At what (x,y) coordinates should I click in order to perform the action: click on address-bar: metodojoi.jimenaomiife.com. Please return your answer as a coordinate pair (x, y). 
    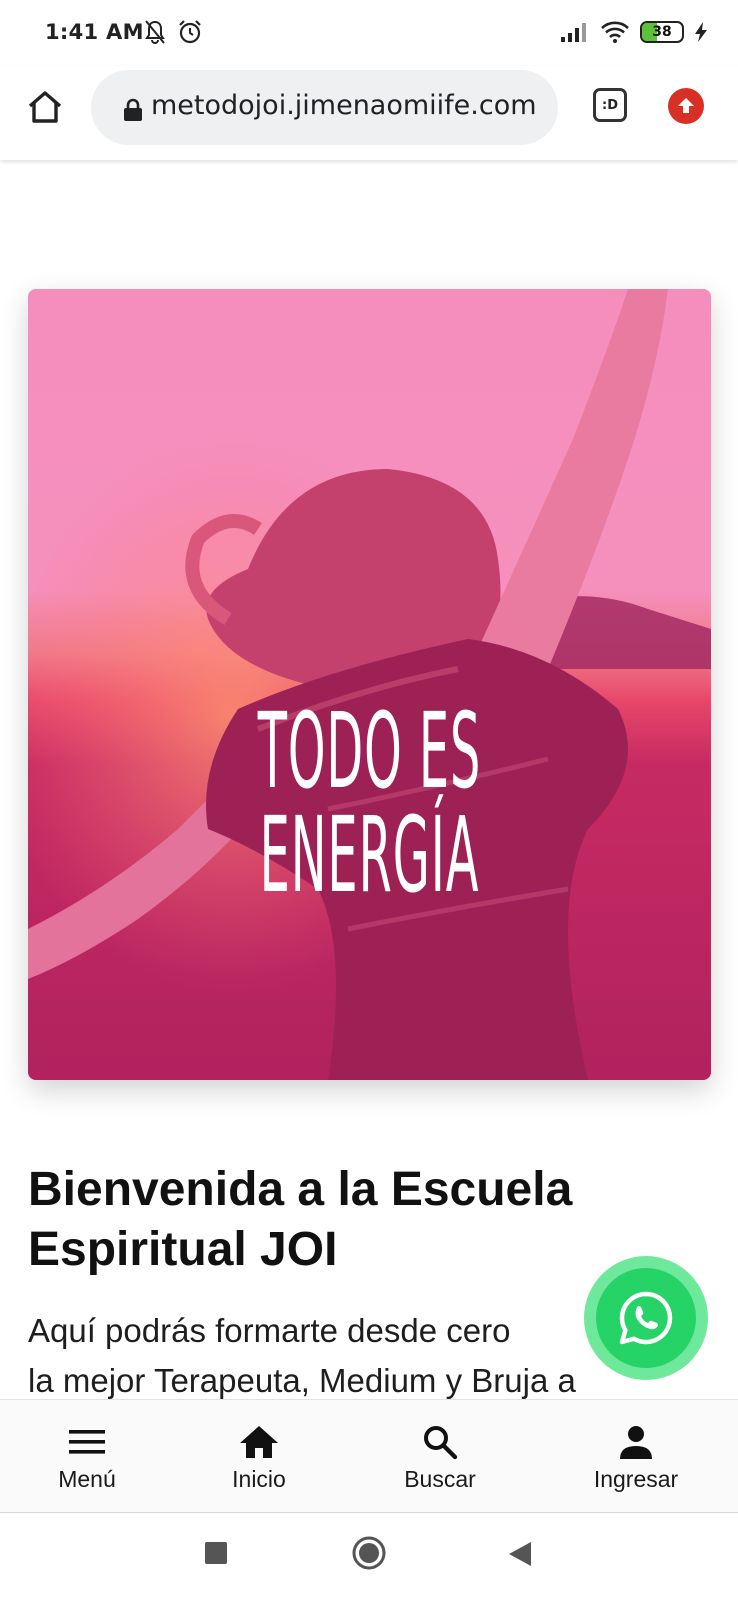
    Looking at the image, I should click on (324, 107).